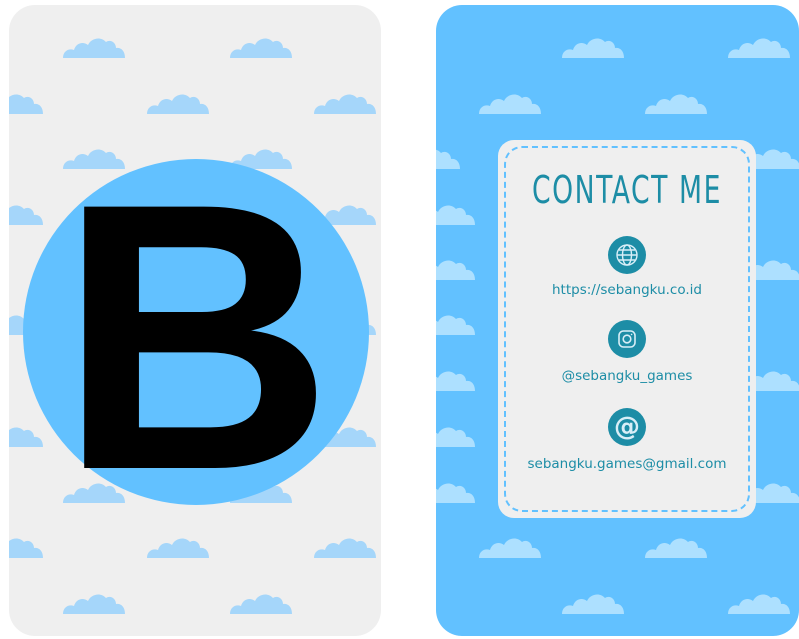 Image resolution: width=799 pixels, height=639 pixels. I want to click on contact-title: CONTACT ME, so click(627, 190).